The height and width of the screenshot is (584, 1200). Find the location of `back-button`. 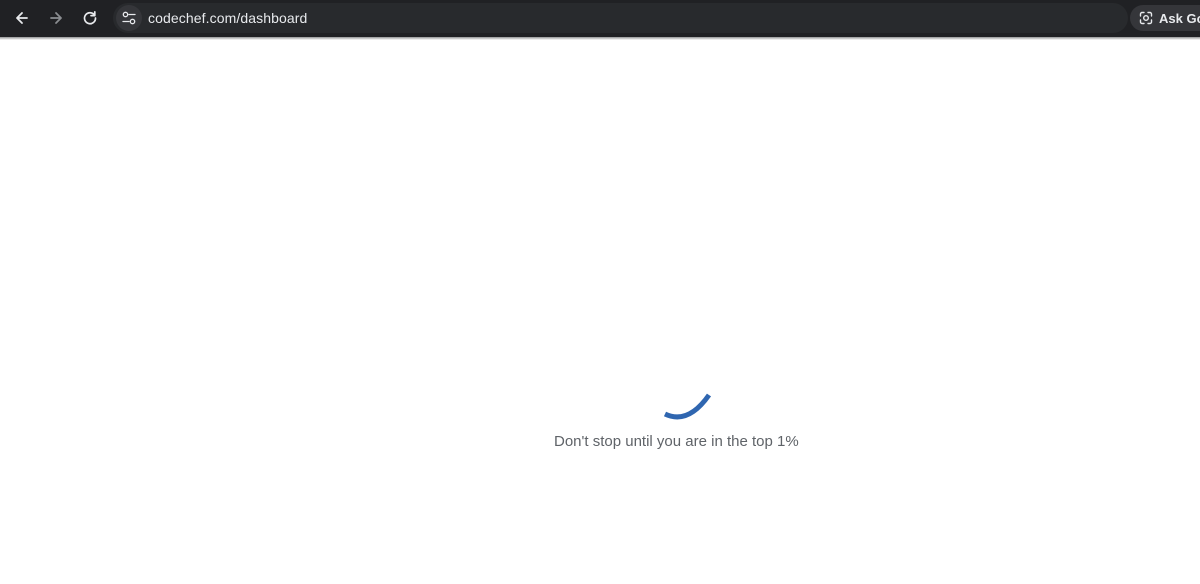

back-button is located at coordinates (22, 18).